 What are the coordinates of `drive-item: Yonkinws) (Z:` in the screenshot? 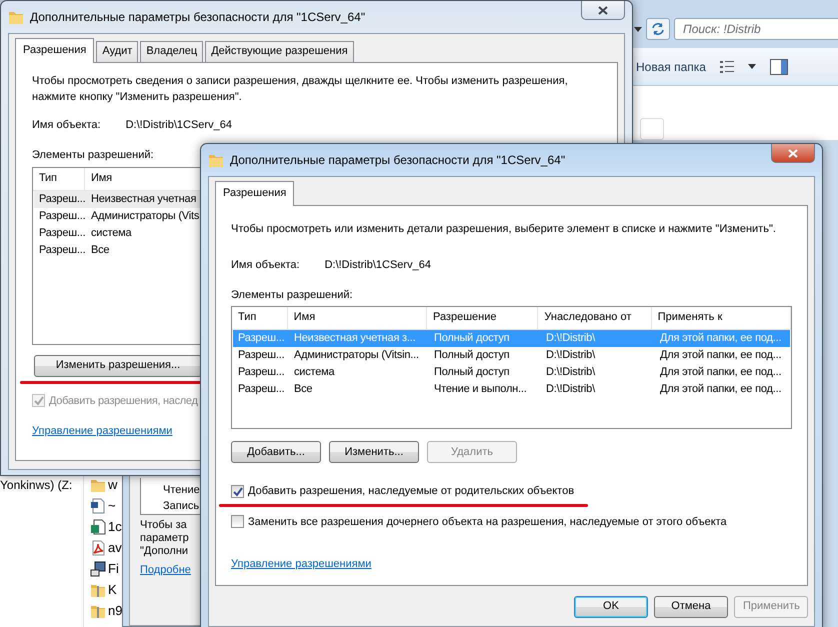 It's located at (41, 485).